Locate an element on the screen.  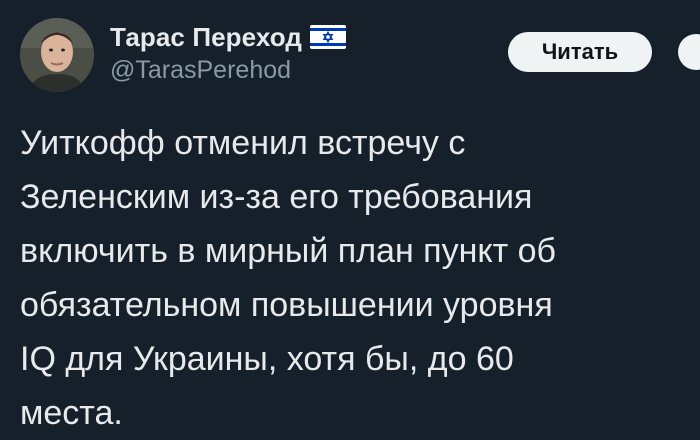
name-row: Тарас Переход is located at coordinates (228, 37).